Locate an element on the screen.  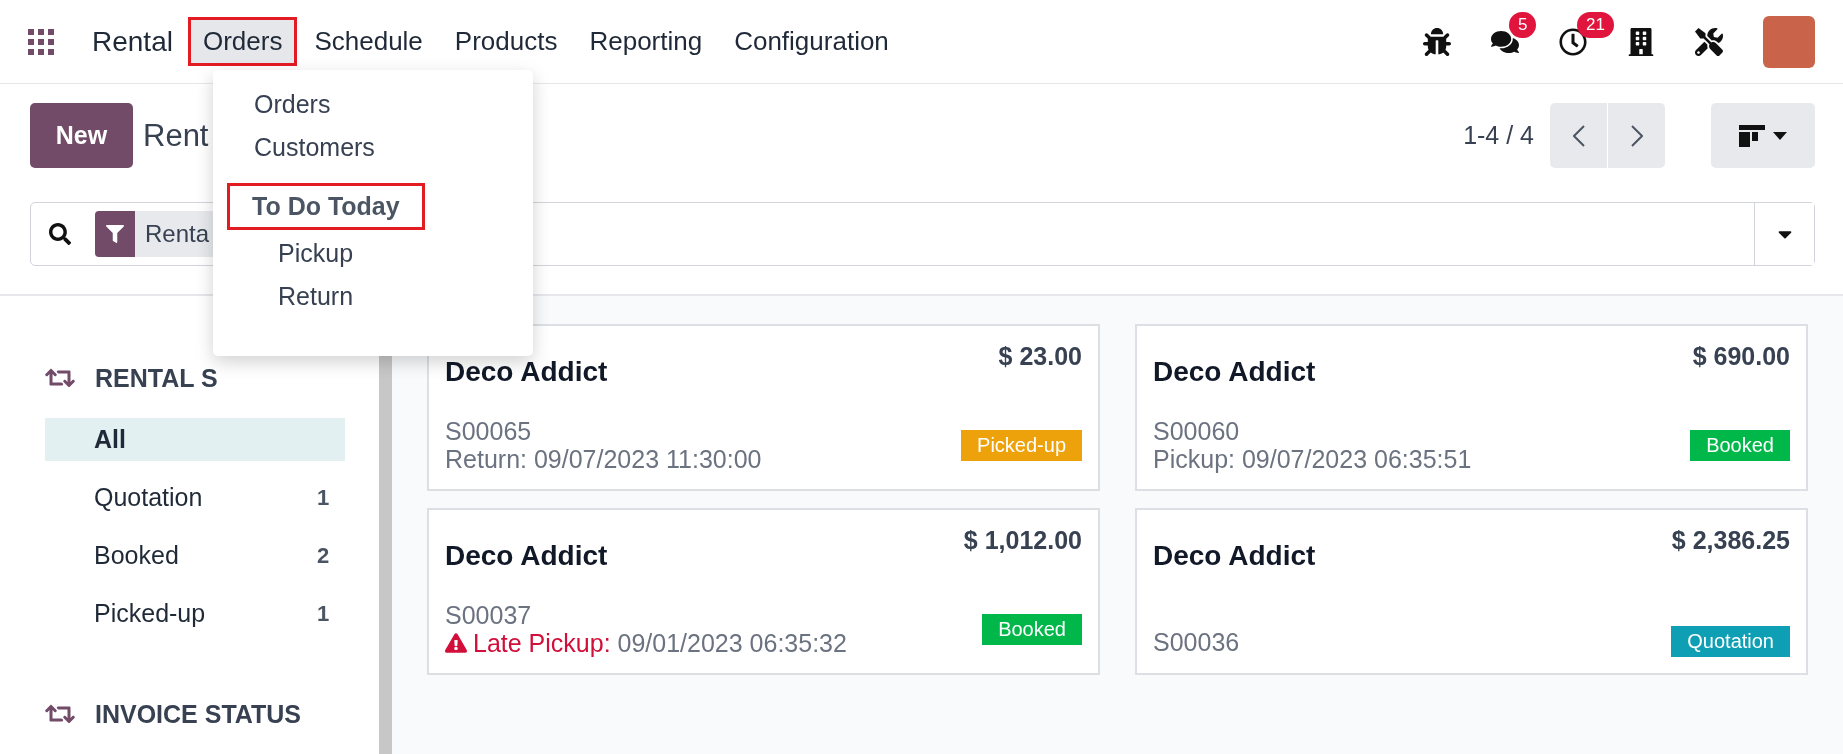
order-amount: $ 1,012.00 is located at coordinates (1022, 540).